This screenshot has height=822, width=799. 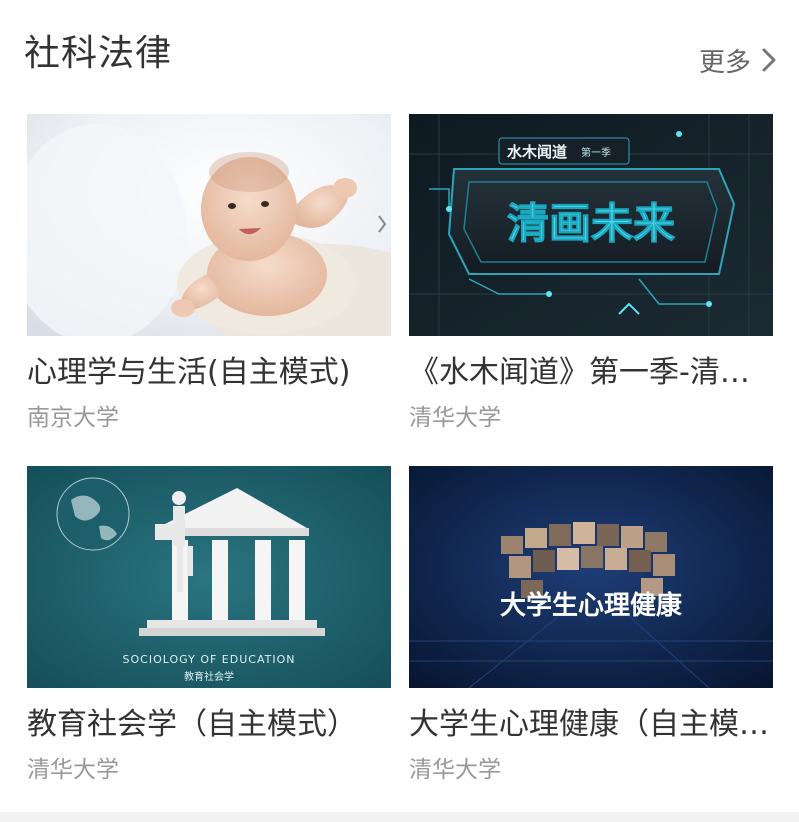 What do you see at coordinates (399, 50) in the screenshot?
I see `section-header: 社科法律 更多` at bounding box center [399, 50].